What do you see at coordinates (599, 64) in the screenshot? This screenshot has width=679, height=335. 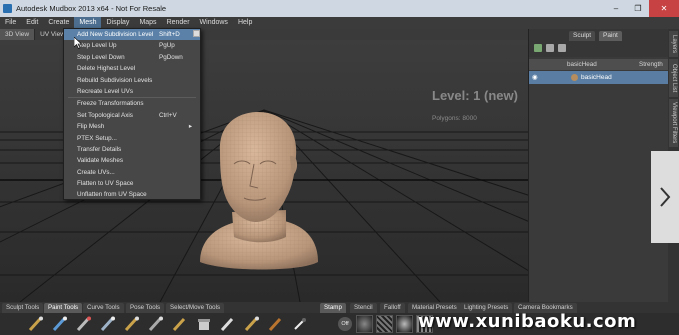 I see `layers-header: basicHead Strength` at bounding box center [599, 64].